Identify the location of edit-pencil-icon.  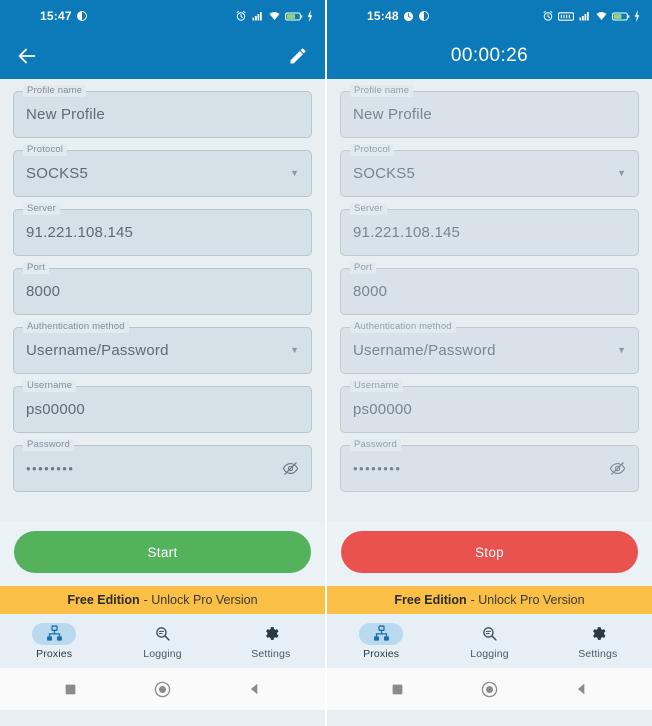
(298, 56).